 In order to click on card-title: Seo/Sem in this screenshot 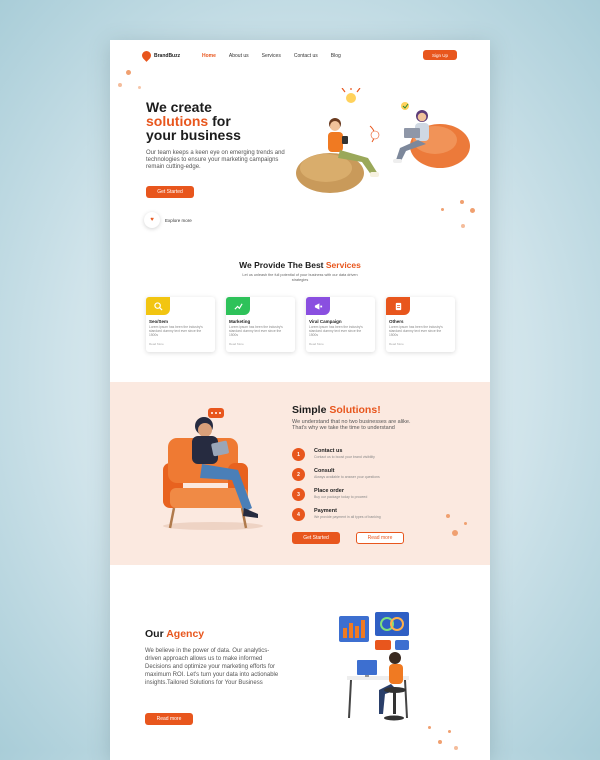, I will do `click(159, 321)`.